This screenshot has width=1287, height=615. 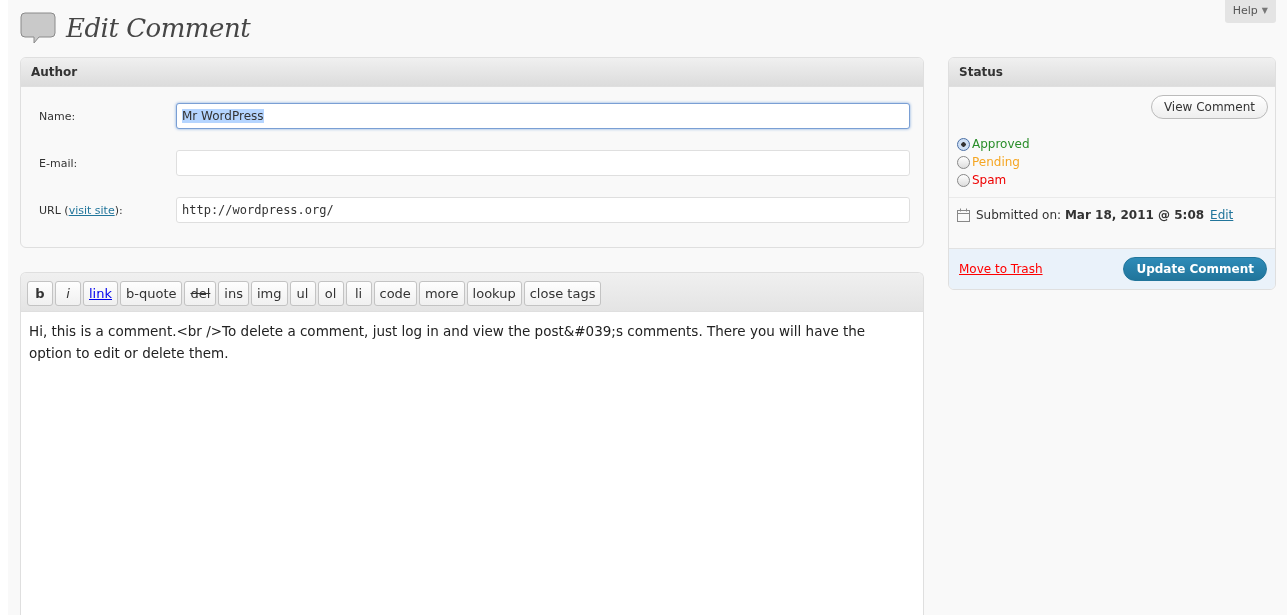 I want to click on field-label: E-mail:, so click(x=59, y=163).